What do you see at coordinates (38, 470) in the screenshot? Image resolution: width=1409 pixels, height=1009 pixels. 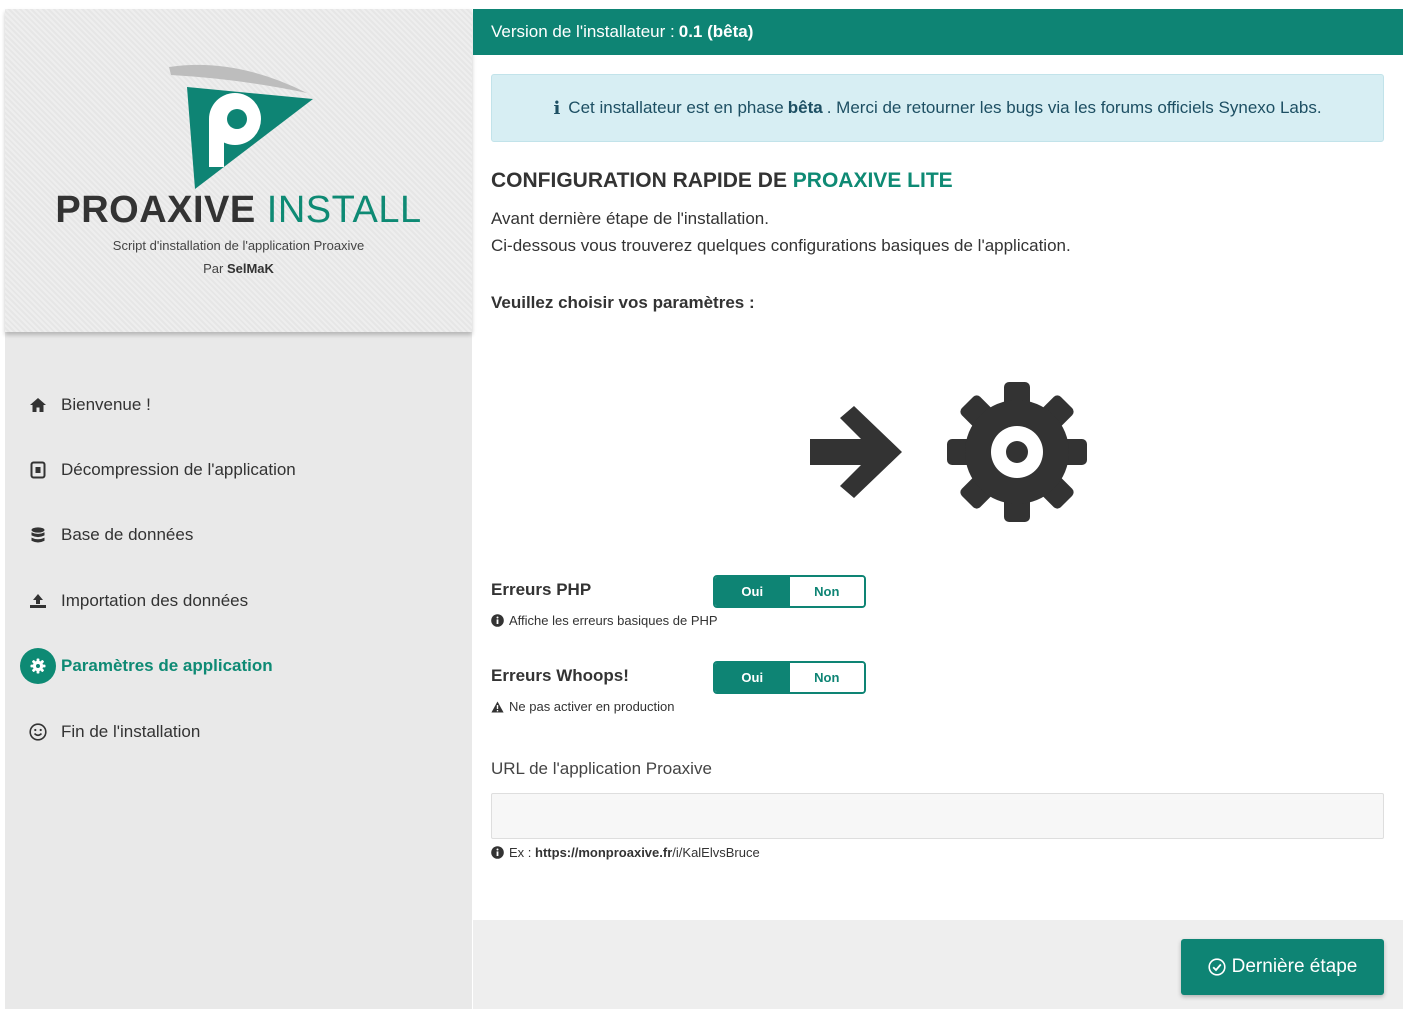 I see `archive-icon` at bounding box center [38, 470].